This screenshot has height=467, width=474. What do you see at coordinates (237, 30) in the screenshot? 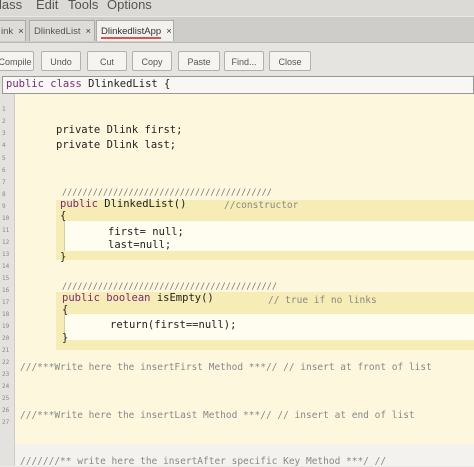
I see `tab-bar: ink × DlinkedList × DlinkedlistApp ×` at bounding box center [237, 30].